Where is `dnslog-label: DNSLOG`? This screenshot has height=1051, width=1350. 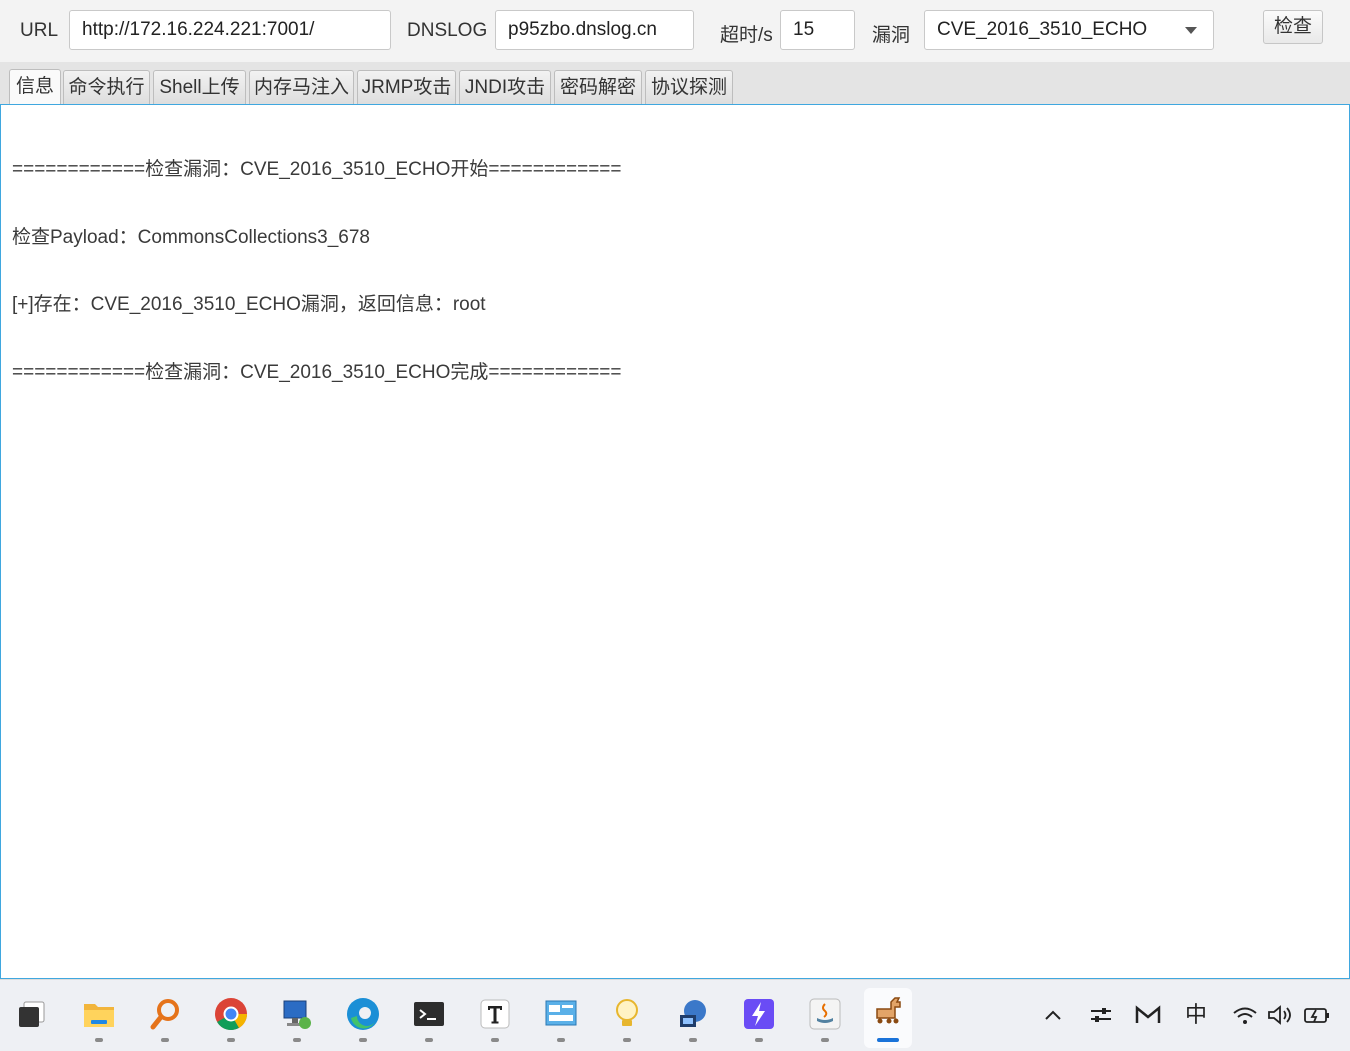 dnslog-label: DNSLOG is located at coordinates (447, 30).